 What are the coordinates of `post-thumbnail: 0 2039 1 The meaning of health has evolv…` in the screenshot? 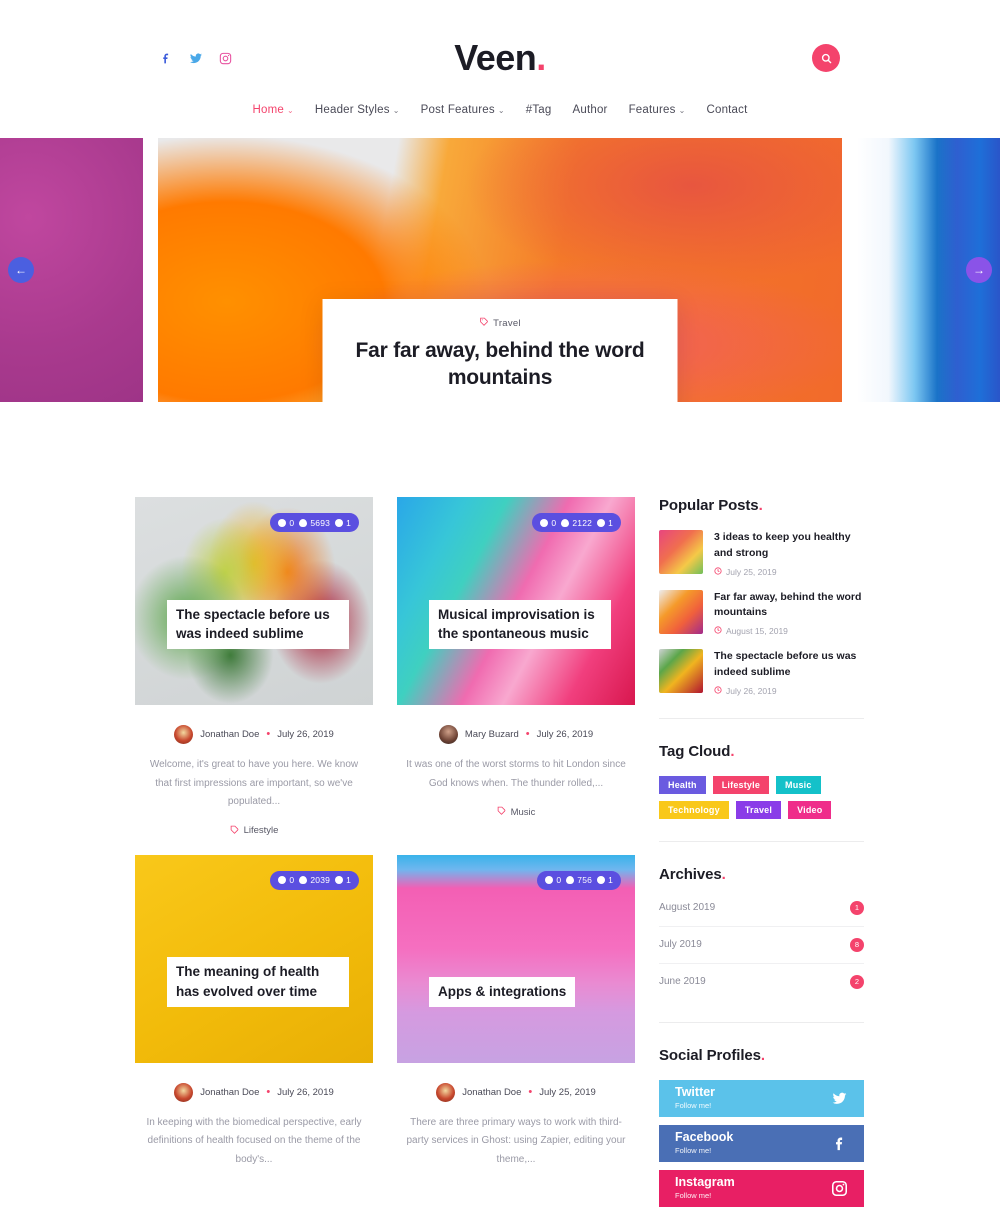 It's located at (254, 958).